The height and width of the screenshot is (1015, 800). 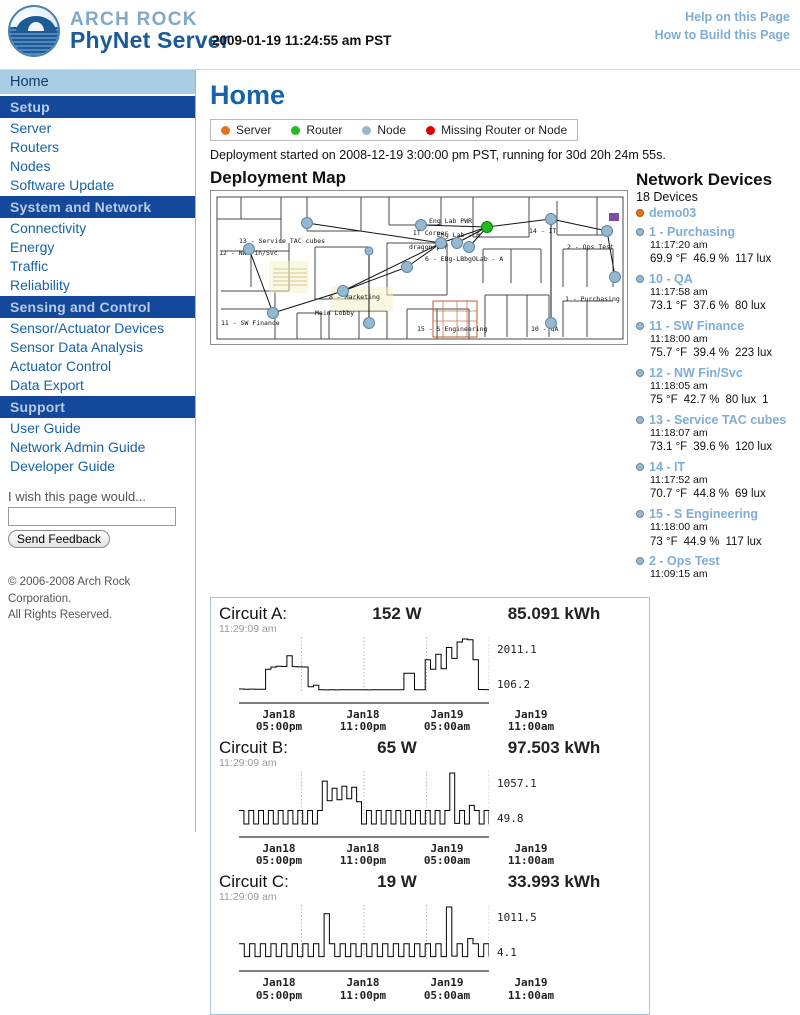 What do you see at coordinates (679, 292) in the screenshot?
I see `device-timestamp: 11:17:58 am` at bounding box center [679, 292].